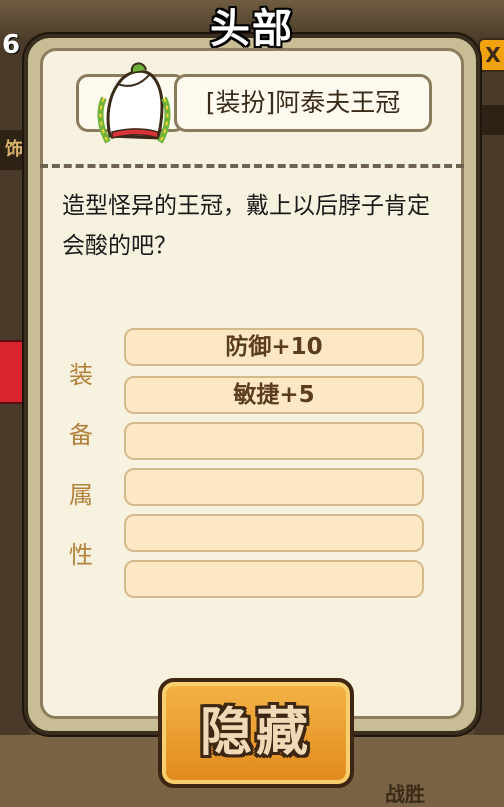 This screenshot has width=504, height=807. I want to click on attribute-row: 防御+10, so click(274, 347).